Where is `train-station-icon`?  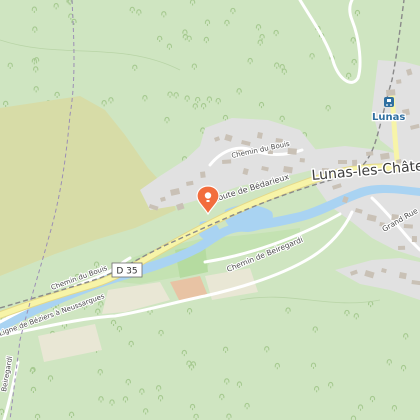
train-station-icon is located at coordinates (389, 102).